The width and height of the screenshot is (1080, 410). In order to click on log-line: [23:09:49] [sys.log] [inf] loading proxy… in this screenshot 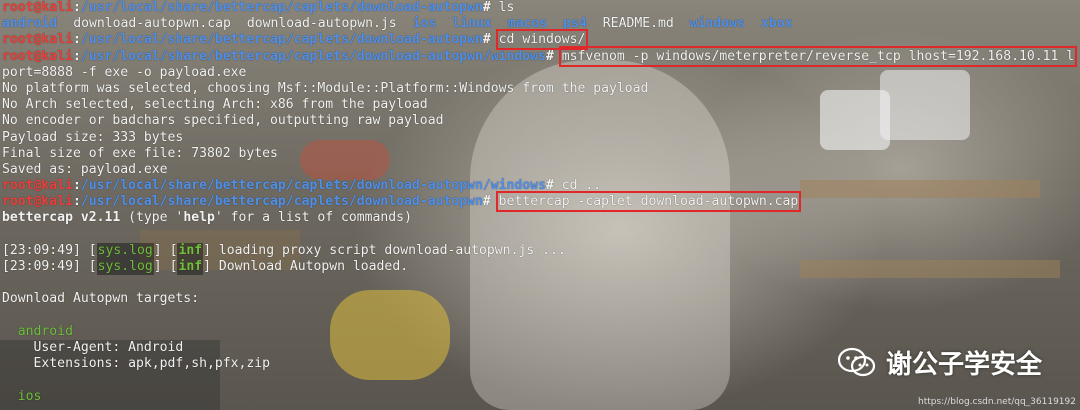, I will do `click(541, 251)`.